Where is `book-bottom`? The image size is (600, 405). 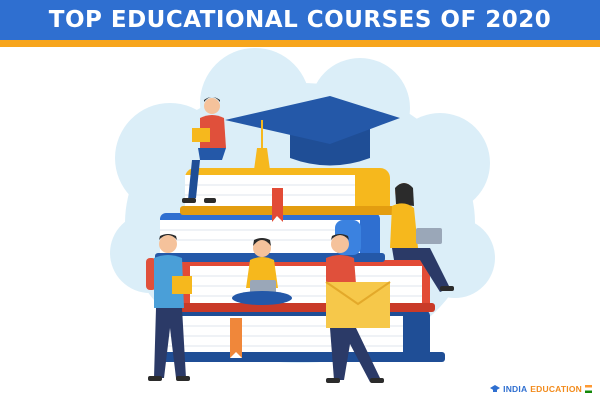 book-bottom is located at coordinates (302, 336).